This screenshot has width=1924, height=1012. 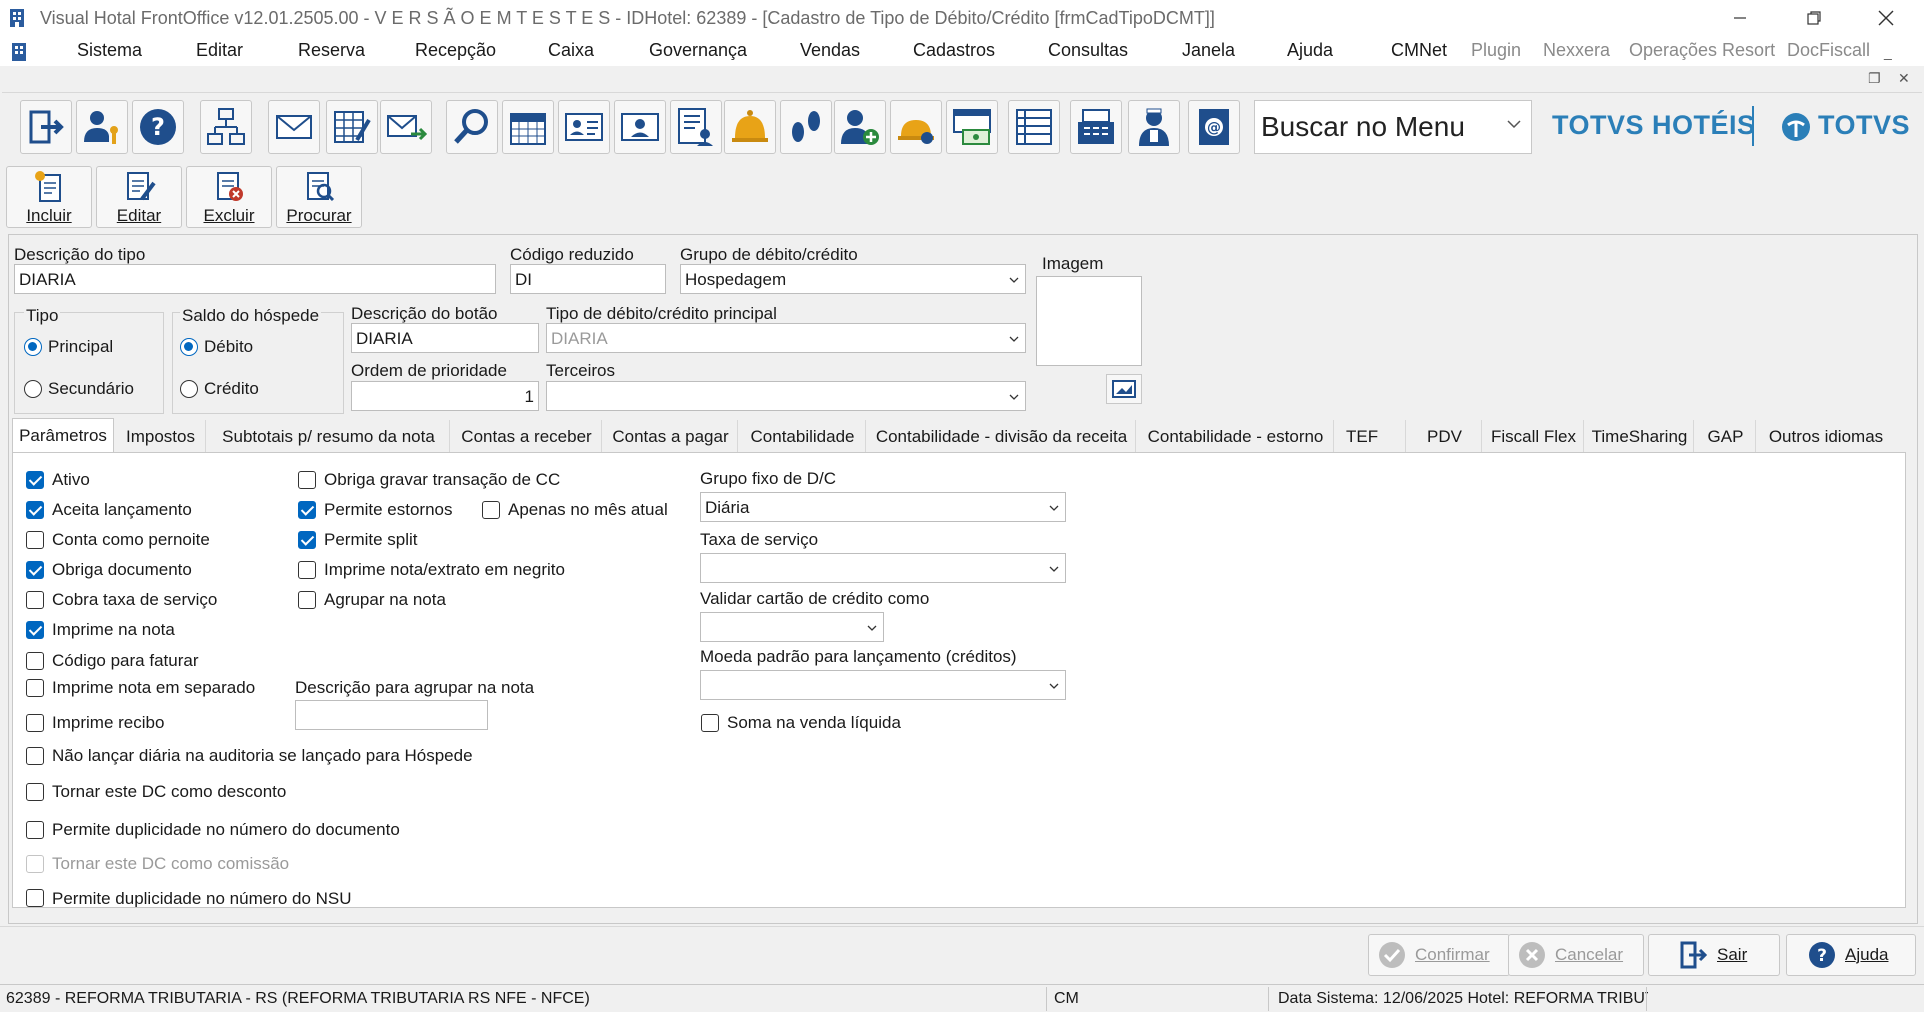 What do you see at coordinates (954, 50) in the screenshot?
I see `menu-cadastros: Cadastros` at bounding box center [954, 50].